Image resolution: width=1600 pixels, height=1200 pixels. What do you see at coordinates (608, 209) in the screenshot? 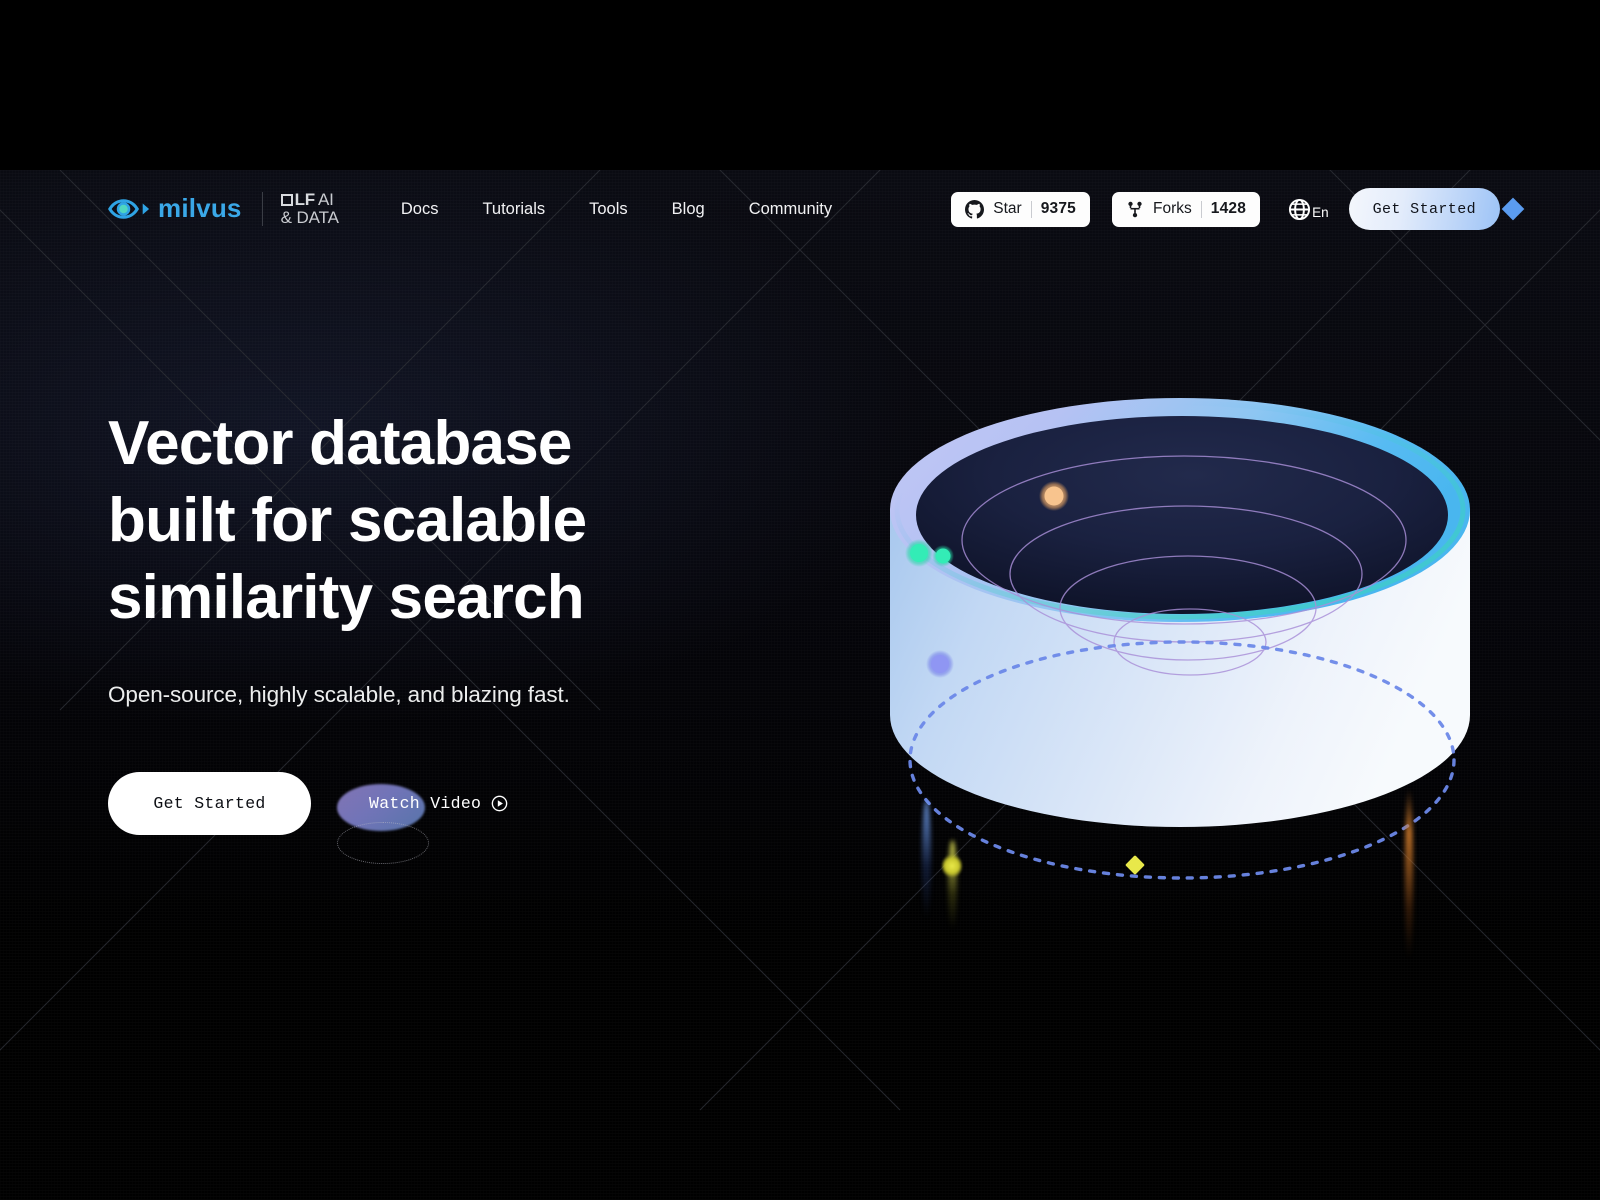
I see `nav-item-tools: Tools` at bounding box center [608, 209].